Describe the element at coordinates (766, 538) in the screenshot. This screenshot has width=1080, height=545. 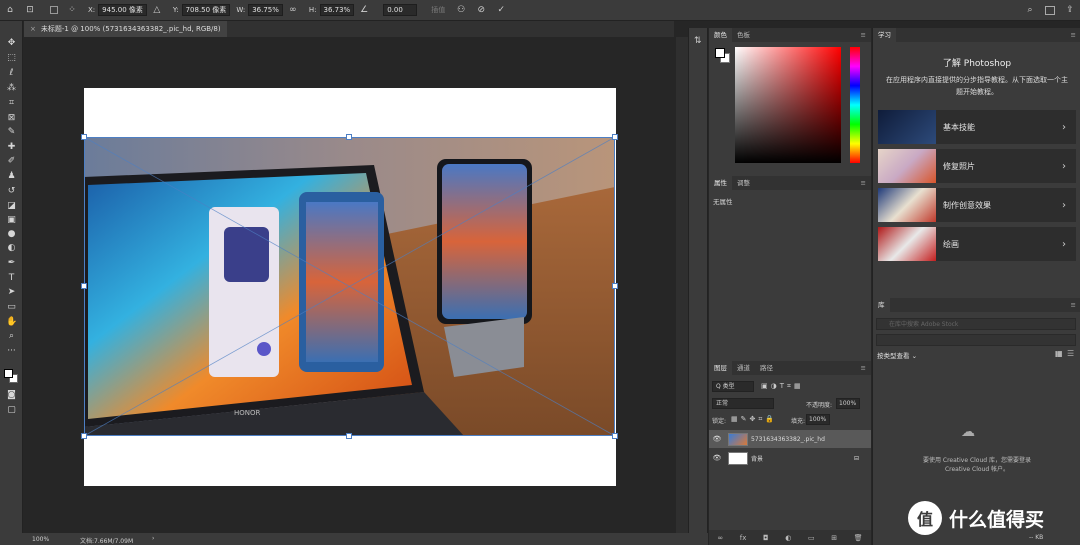
I see `add-mask-icon: ◘` at that location.